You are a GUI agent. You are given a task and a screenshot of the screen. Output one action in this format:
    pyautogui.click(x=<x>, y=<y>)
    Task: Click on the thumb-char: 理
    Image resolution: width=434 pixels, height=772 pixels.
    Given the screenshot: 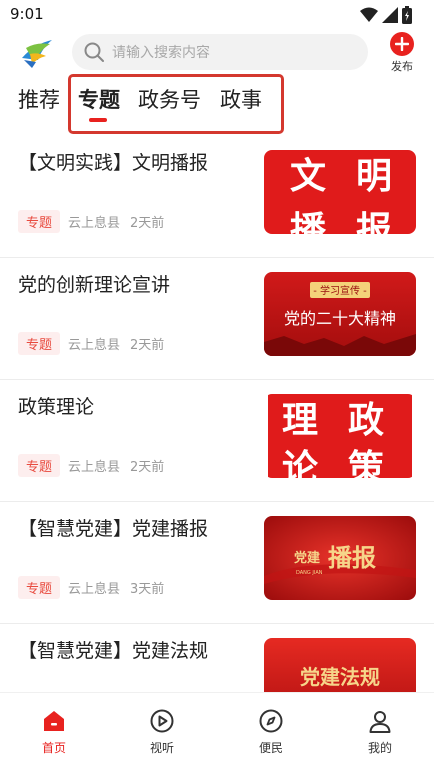 What is the action you would take?
    pyautogui.click(x=300, y=420)
    